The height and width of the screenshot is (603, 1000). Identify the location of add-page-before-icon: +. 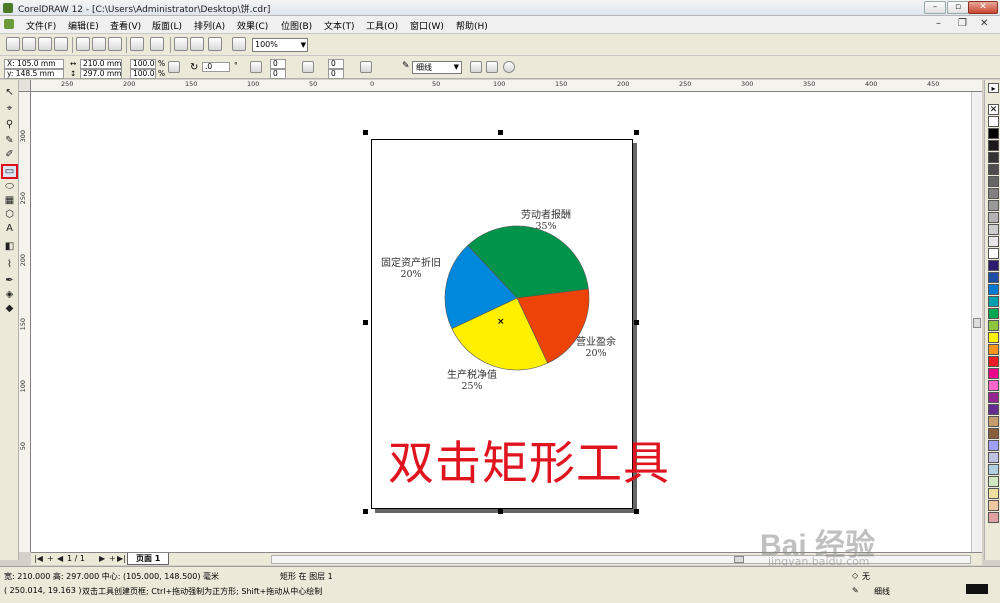
(50, 558).